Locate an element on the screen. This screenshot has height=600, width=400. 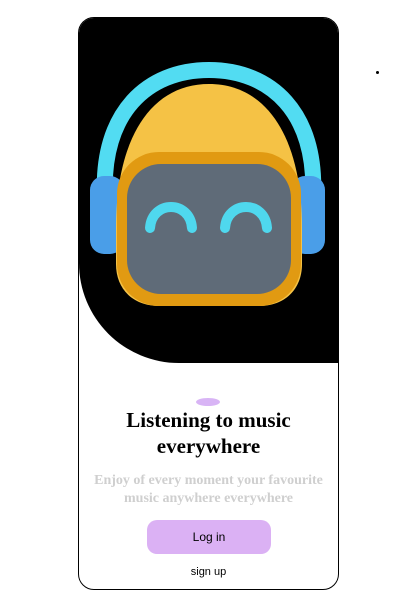
stray-dot is located at coordinates (377, 72).